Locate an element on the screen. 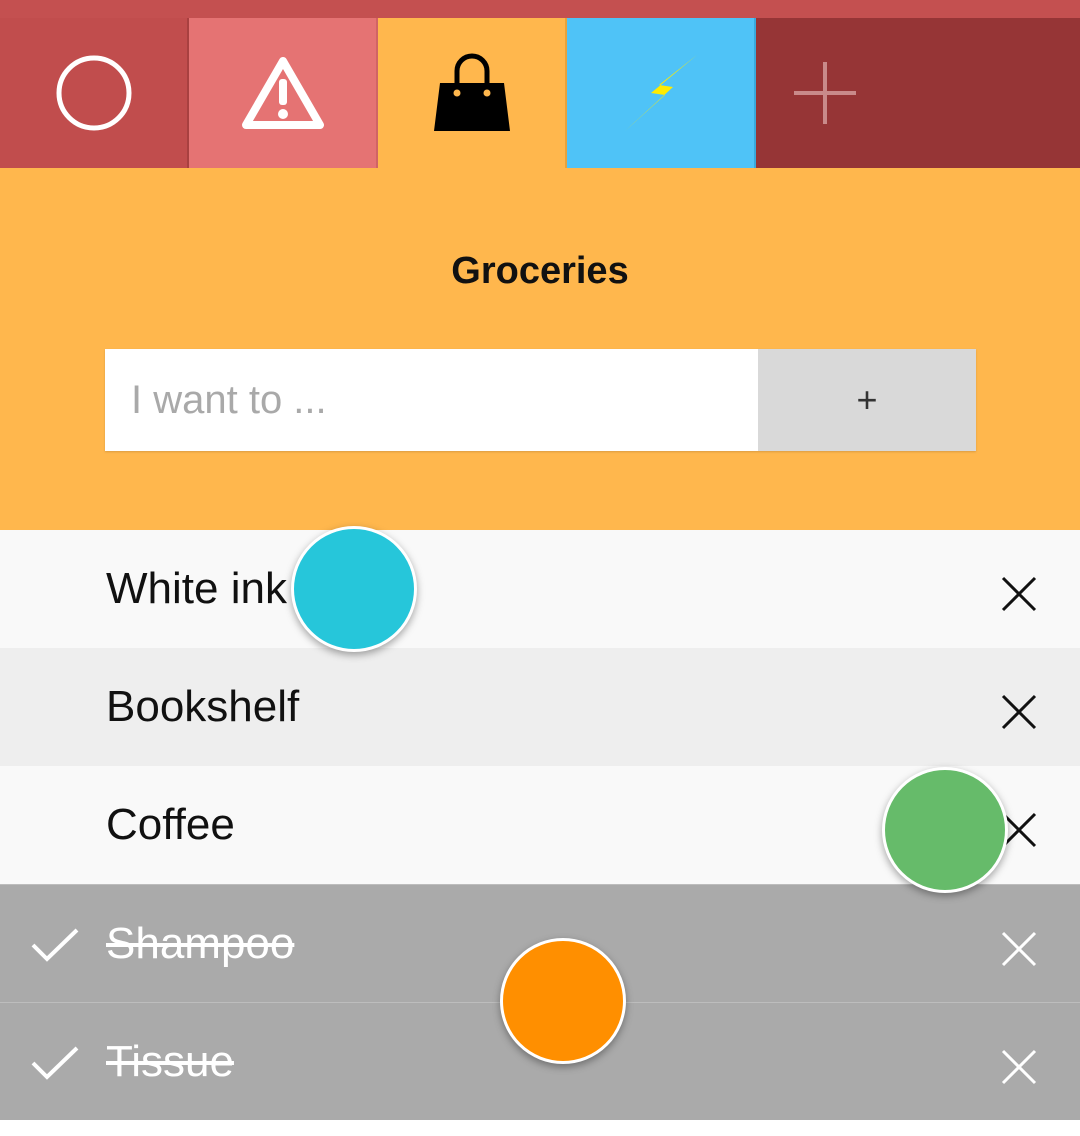 This screenshot has width=1080, height=1136. new-item-input is located at coordinates (431, 400).